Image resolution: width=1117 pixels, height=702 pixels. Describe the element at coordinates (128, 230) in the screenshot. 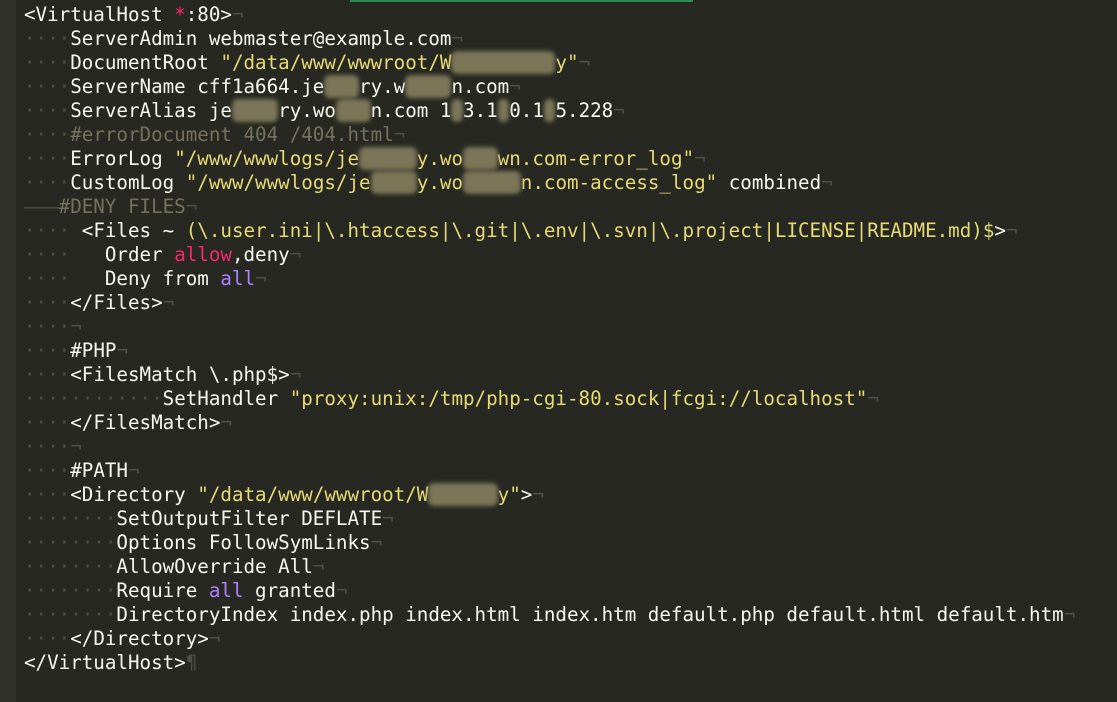

I see `code-text: <Files ~` at that location.